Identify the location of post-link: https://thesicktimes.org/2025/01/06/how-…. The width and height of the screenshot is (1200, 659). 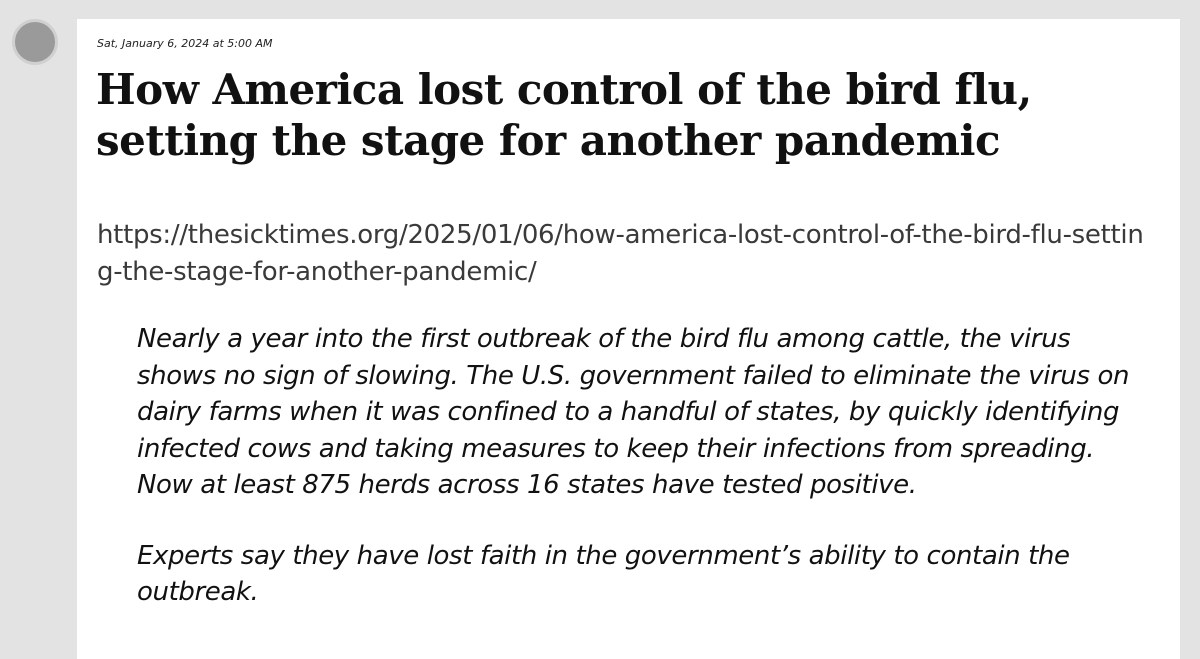
(627, 254).